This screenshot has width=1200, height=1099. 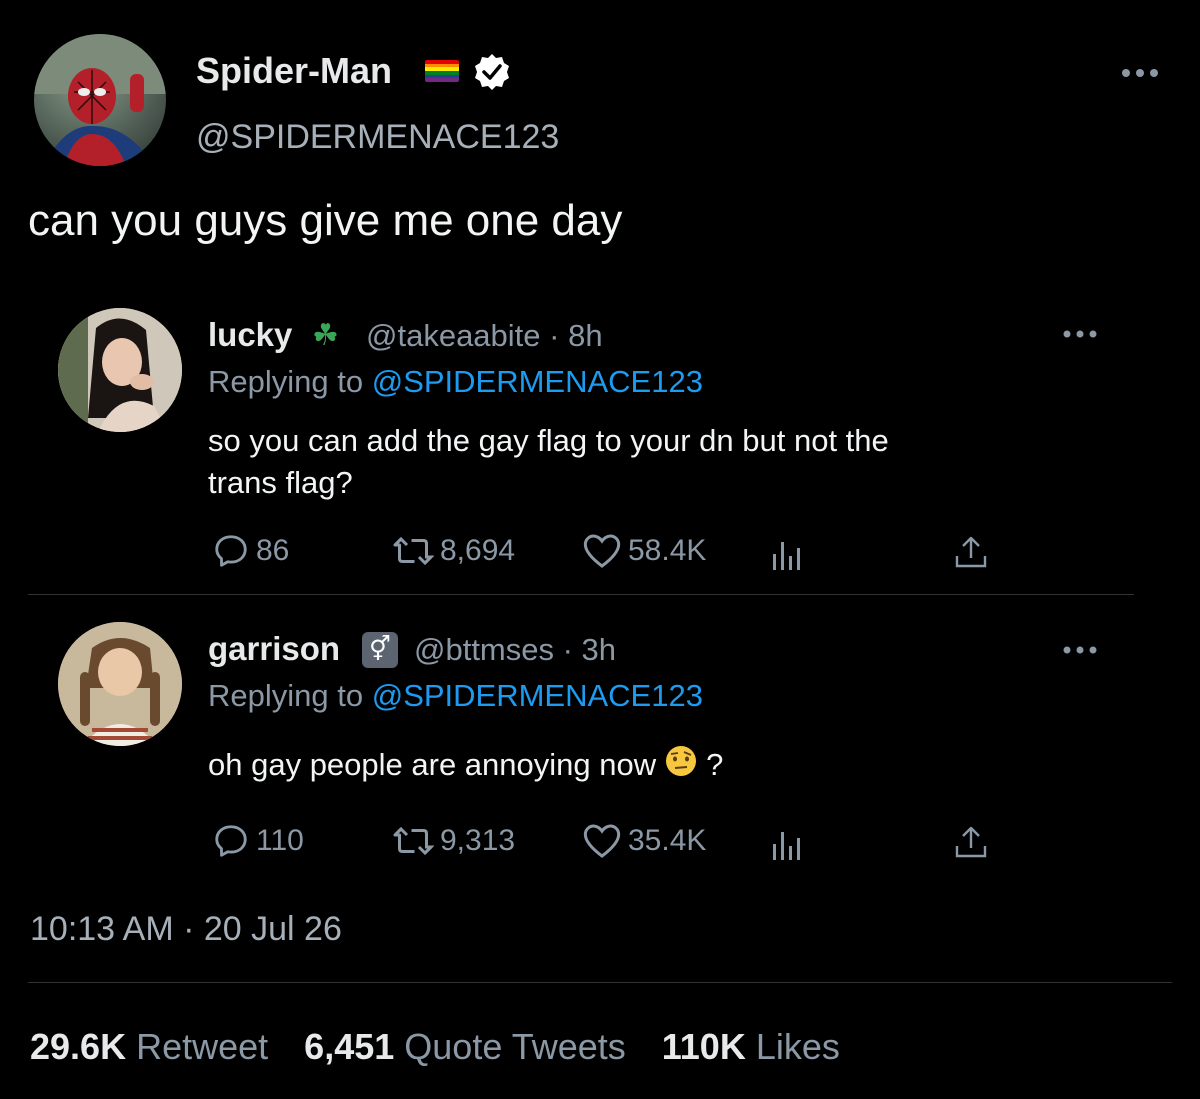 I want to click on like-button: 35.4K, so click(x=644, y=841).